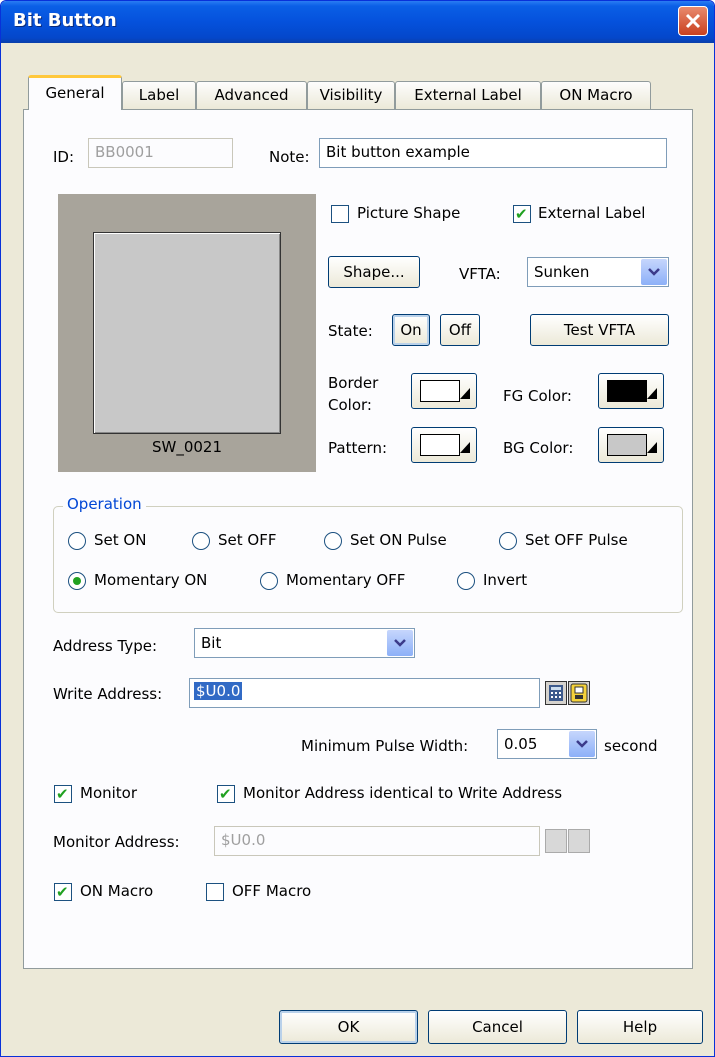 This screenshot has width=715, height=1057. What do you see at coordinates (75, 92) in the screenshot?
I see `tab-general: General` at bounding box center [75, 92].